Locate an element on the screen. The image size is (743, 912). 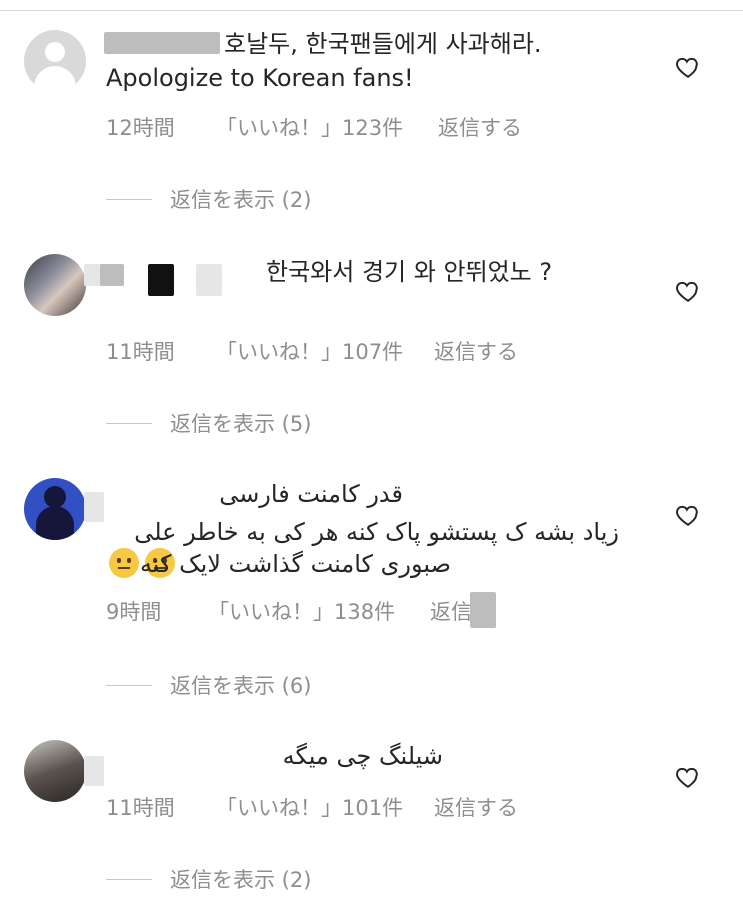
comment-text: شیلنگ چی میگه is located at coordinates (362, 756).